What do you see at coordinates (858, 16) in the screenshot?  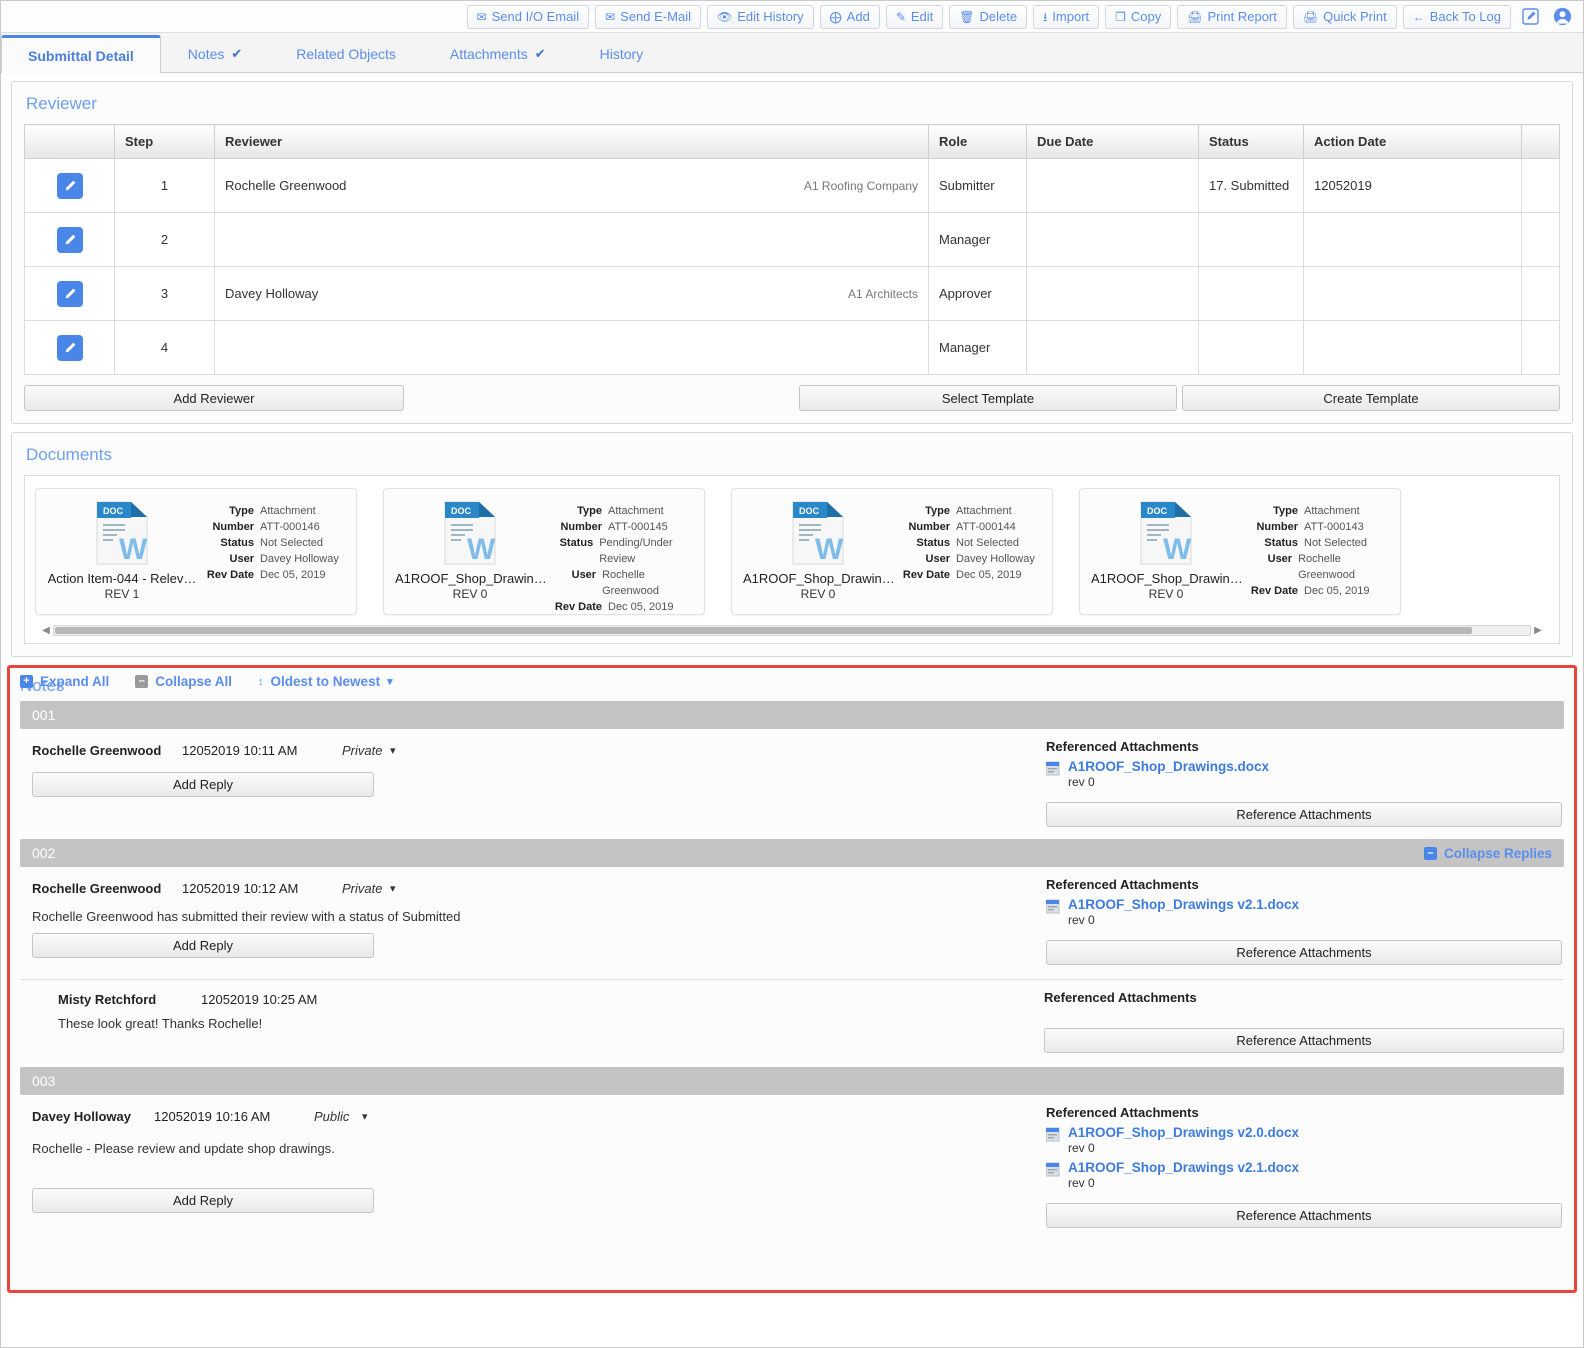 I see `add-label: Add` at bounding box center [858, 16].